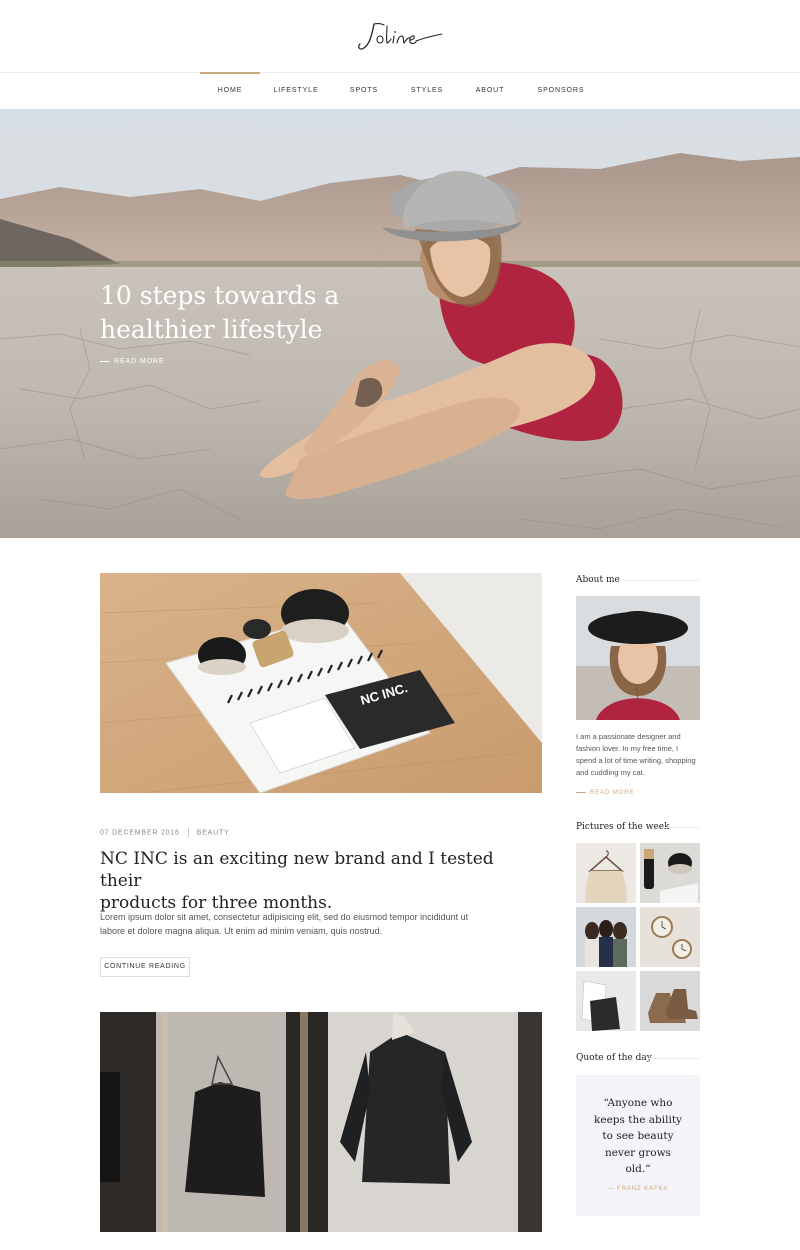 The height and width of the screenshot is (1250, 800). Describe the element at coordinates (140, 833) in the screenshot. I see `post-date: 07 December 2016` at that location.